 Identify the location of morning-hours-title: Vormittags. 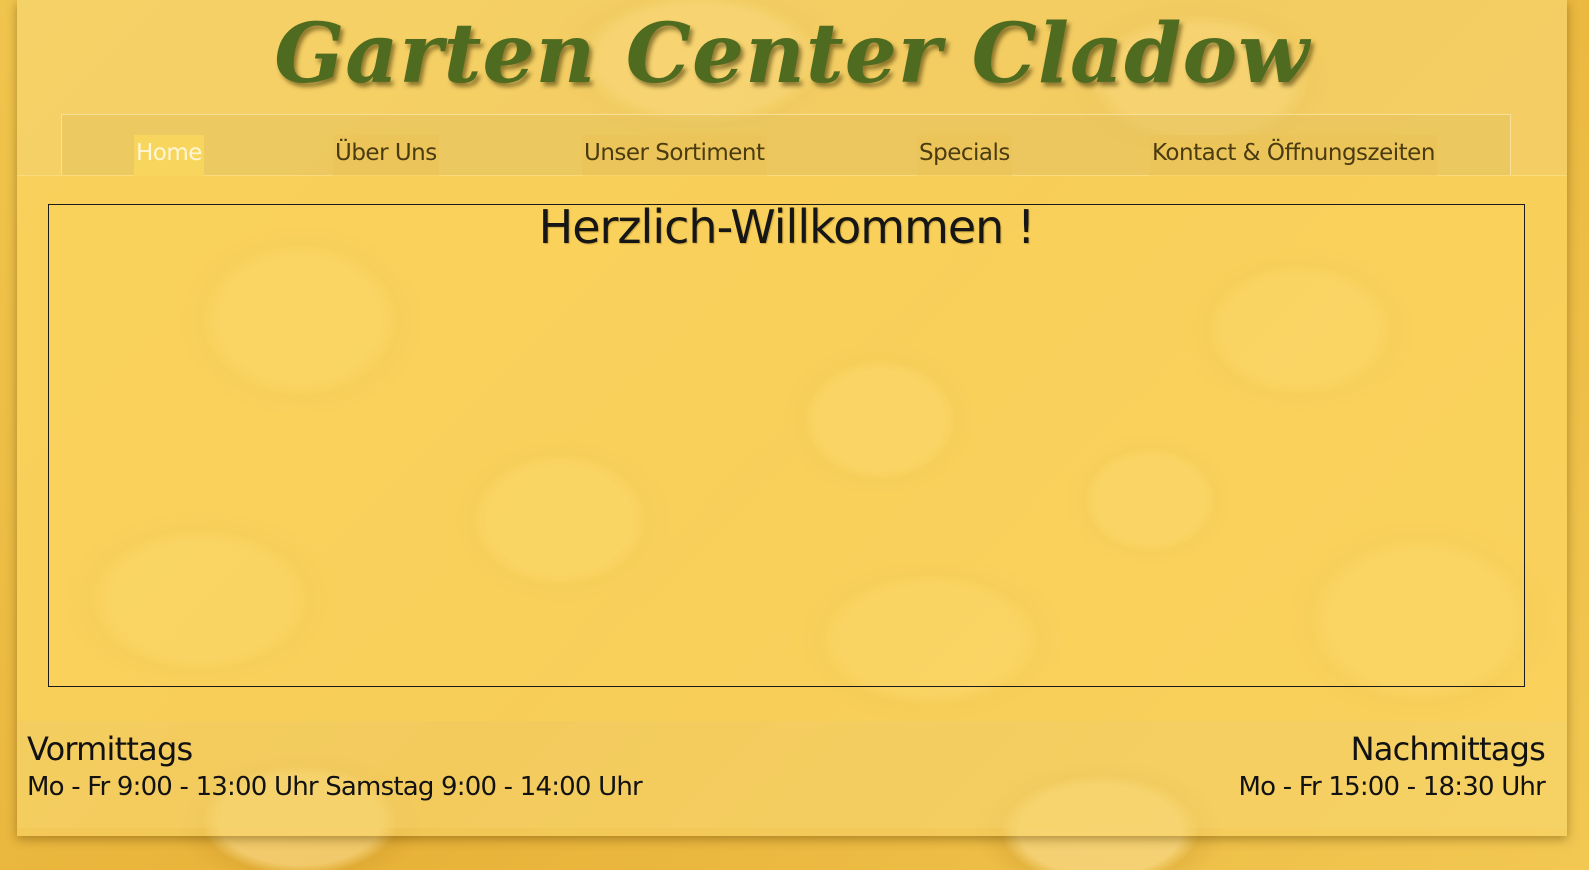
(110, 749).